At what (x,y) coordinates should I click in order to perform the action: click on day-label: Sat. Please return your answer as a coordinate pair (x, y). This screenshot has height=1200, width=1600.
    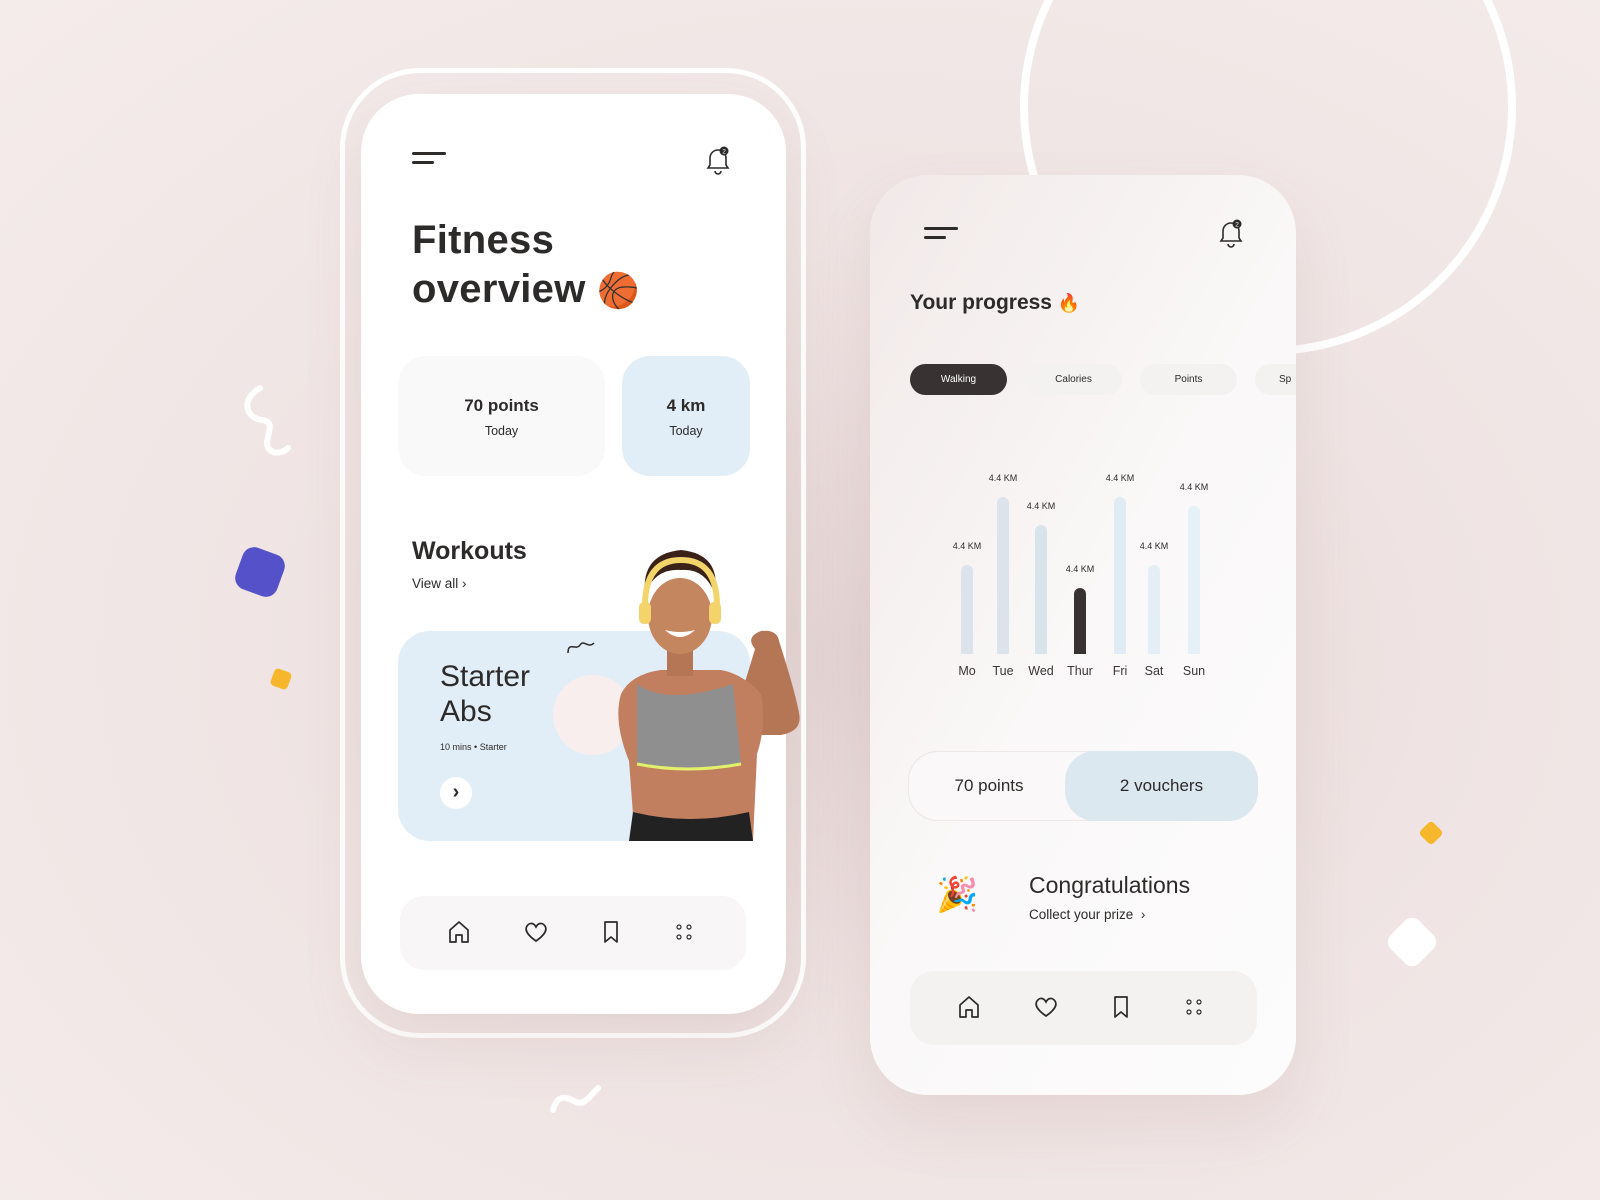
    Looking at the image, I should click on (1154, 671).